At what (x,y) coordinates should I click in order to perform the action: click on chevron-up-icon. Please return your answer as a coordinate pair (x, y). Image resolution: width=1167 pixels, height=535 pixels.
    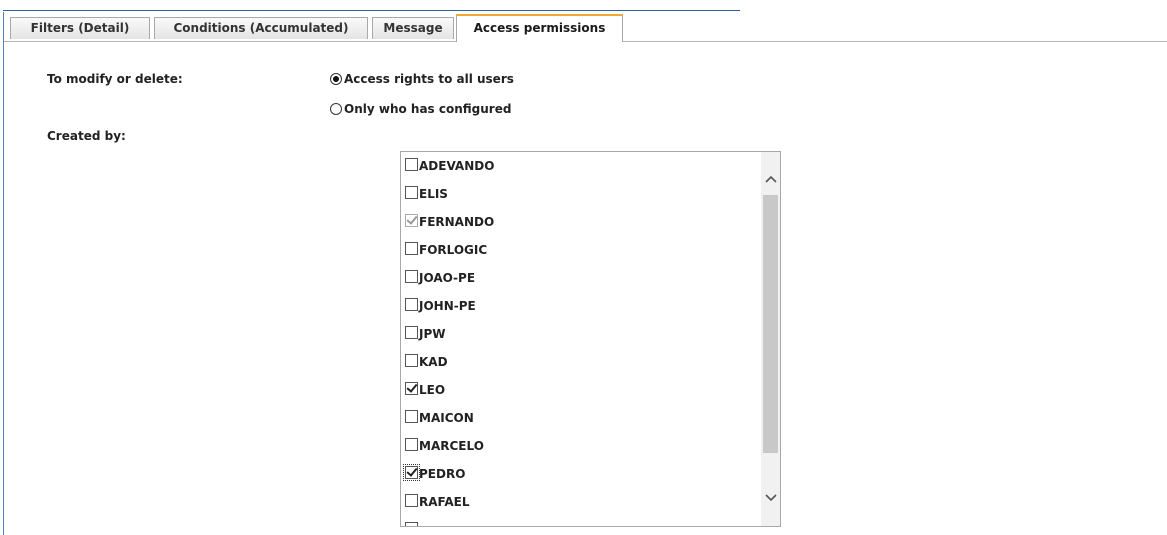
    Looking at the image, I should click on (770, 180).